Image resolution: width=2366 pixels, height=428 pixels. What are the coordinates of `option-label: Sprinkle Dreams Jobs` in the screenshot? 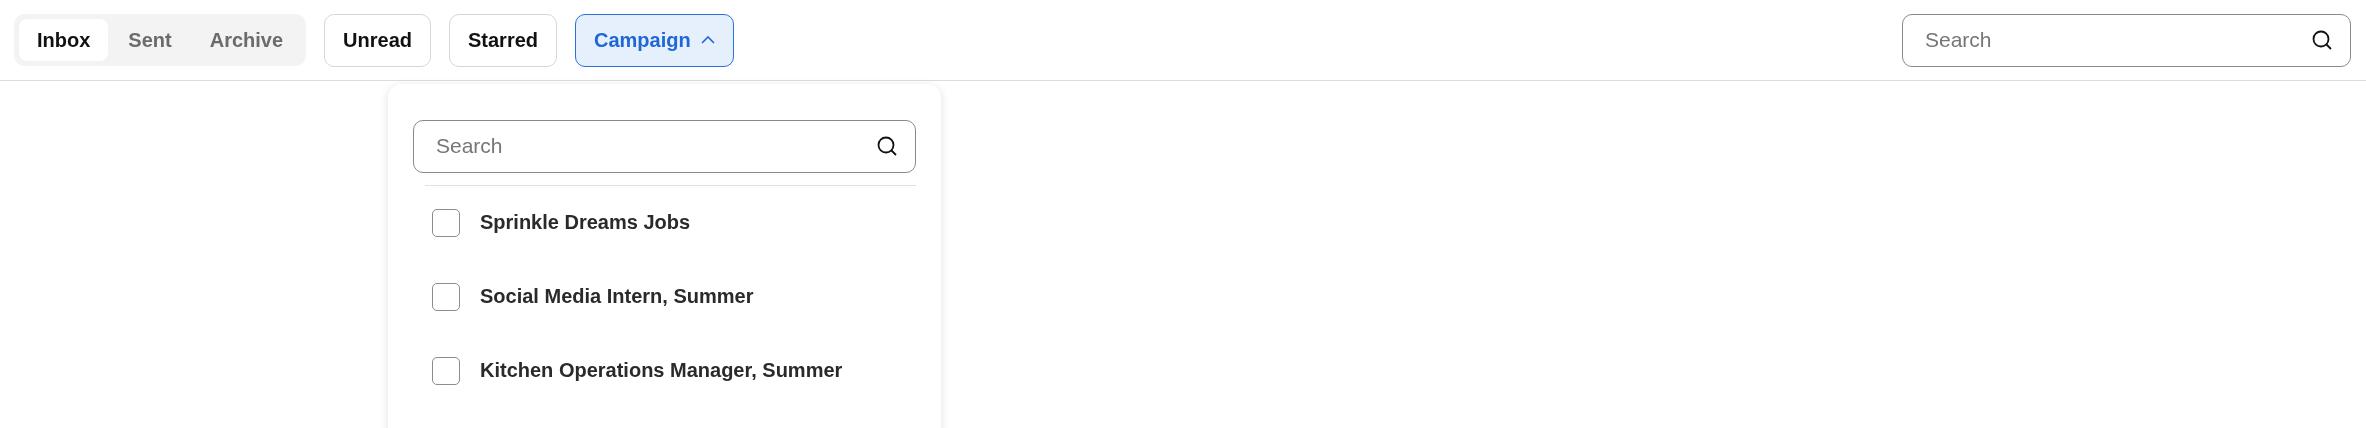 It's located at (585, 222).